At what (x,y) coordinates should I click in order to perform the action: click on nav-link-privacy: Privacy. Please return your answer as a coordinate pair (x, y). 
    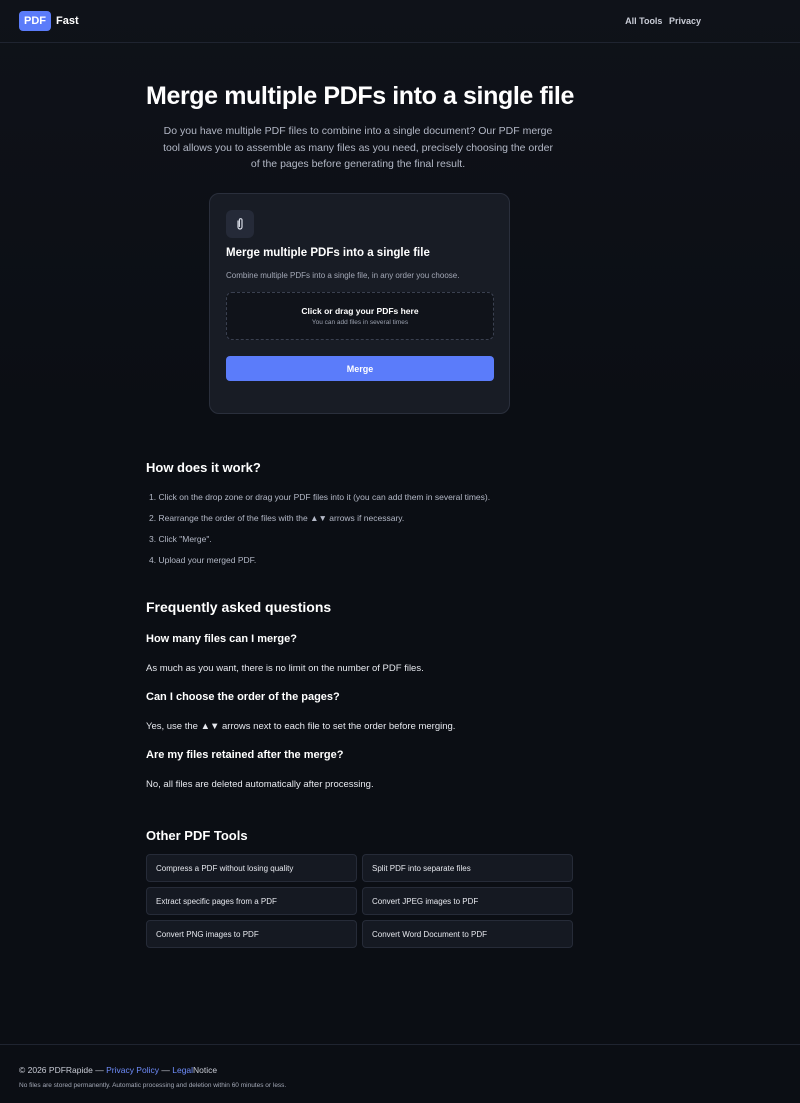
    Looking at the image, I should click on (685, 21).